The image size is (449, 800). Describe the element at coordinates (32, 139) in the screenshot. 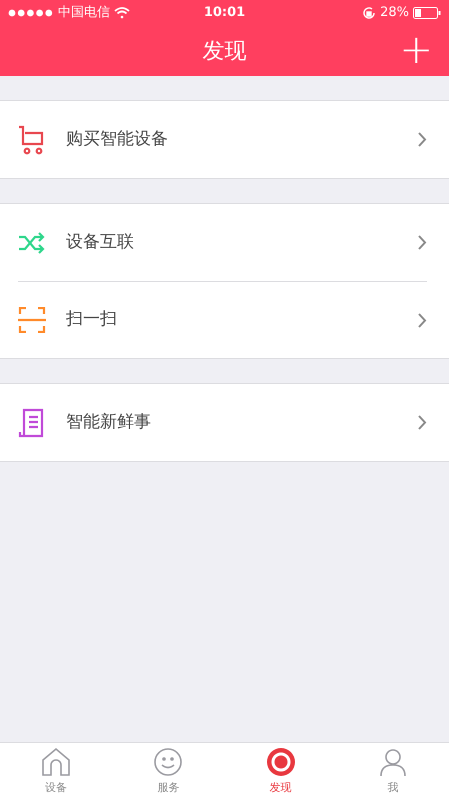

I see `cart-icon` at that location.